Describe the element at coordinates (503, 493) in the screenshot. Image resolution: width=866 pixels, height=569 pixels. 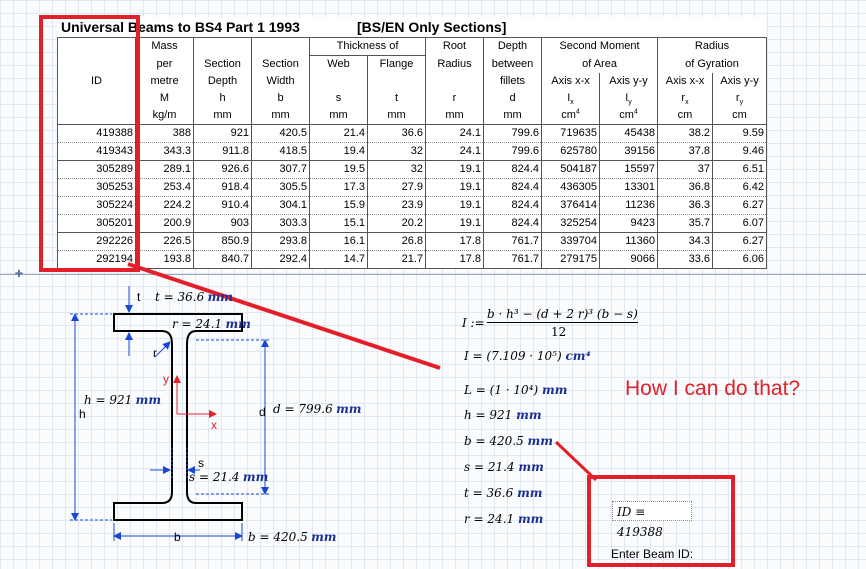
I see `t-result: t = 36.6 mm` at that location.